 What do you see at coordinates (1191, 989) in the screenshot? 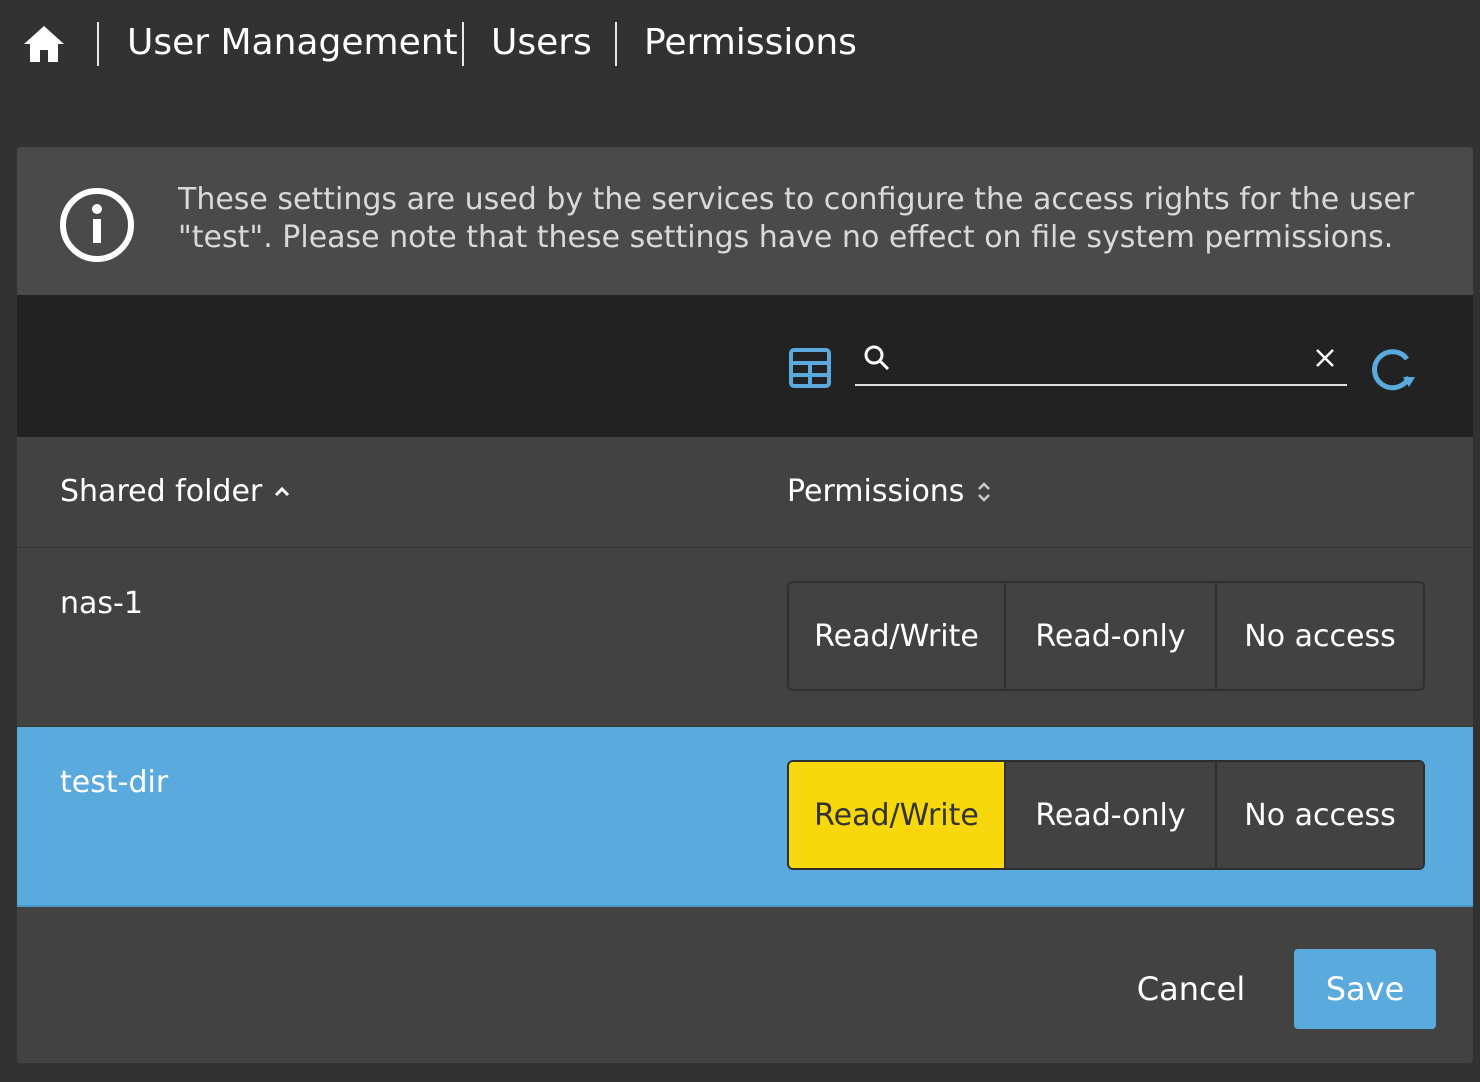
I see `cancel-button: Cancel` at bounding box center [1191, 989].